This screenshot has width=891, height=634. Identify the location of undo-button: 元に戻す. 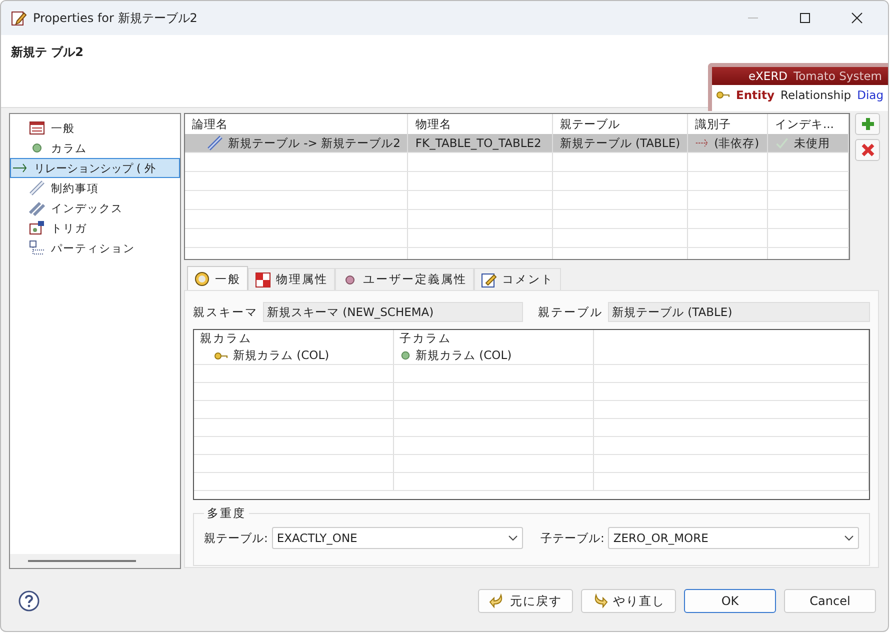
(525, 601).